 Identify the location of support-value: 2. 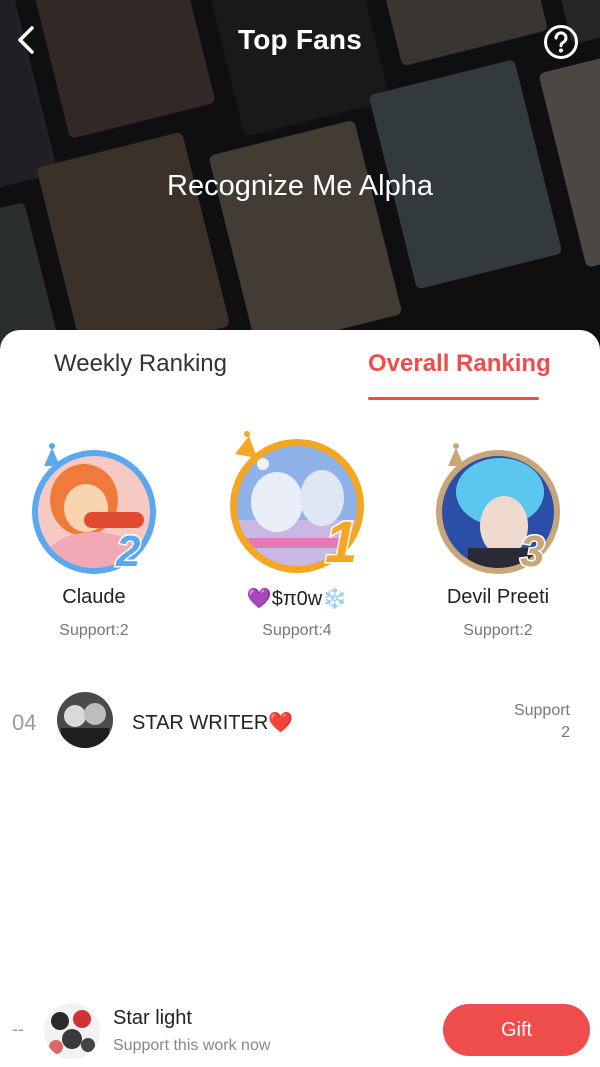
(565, 732).